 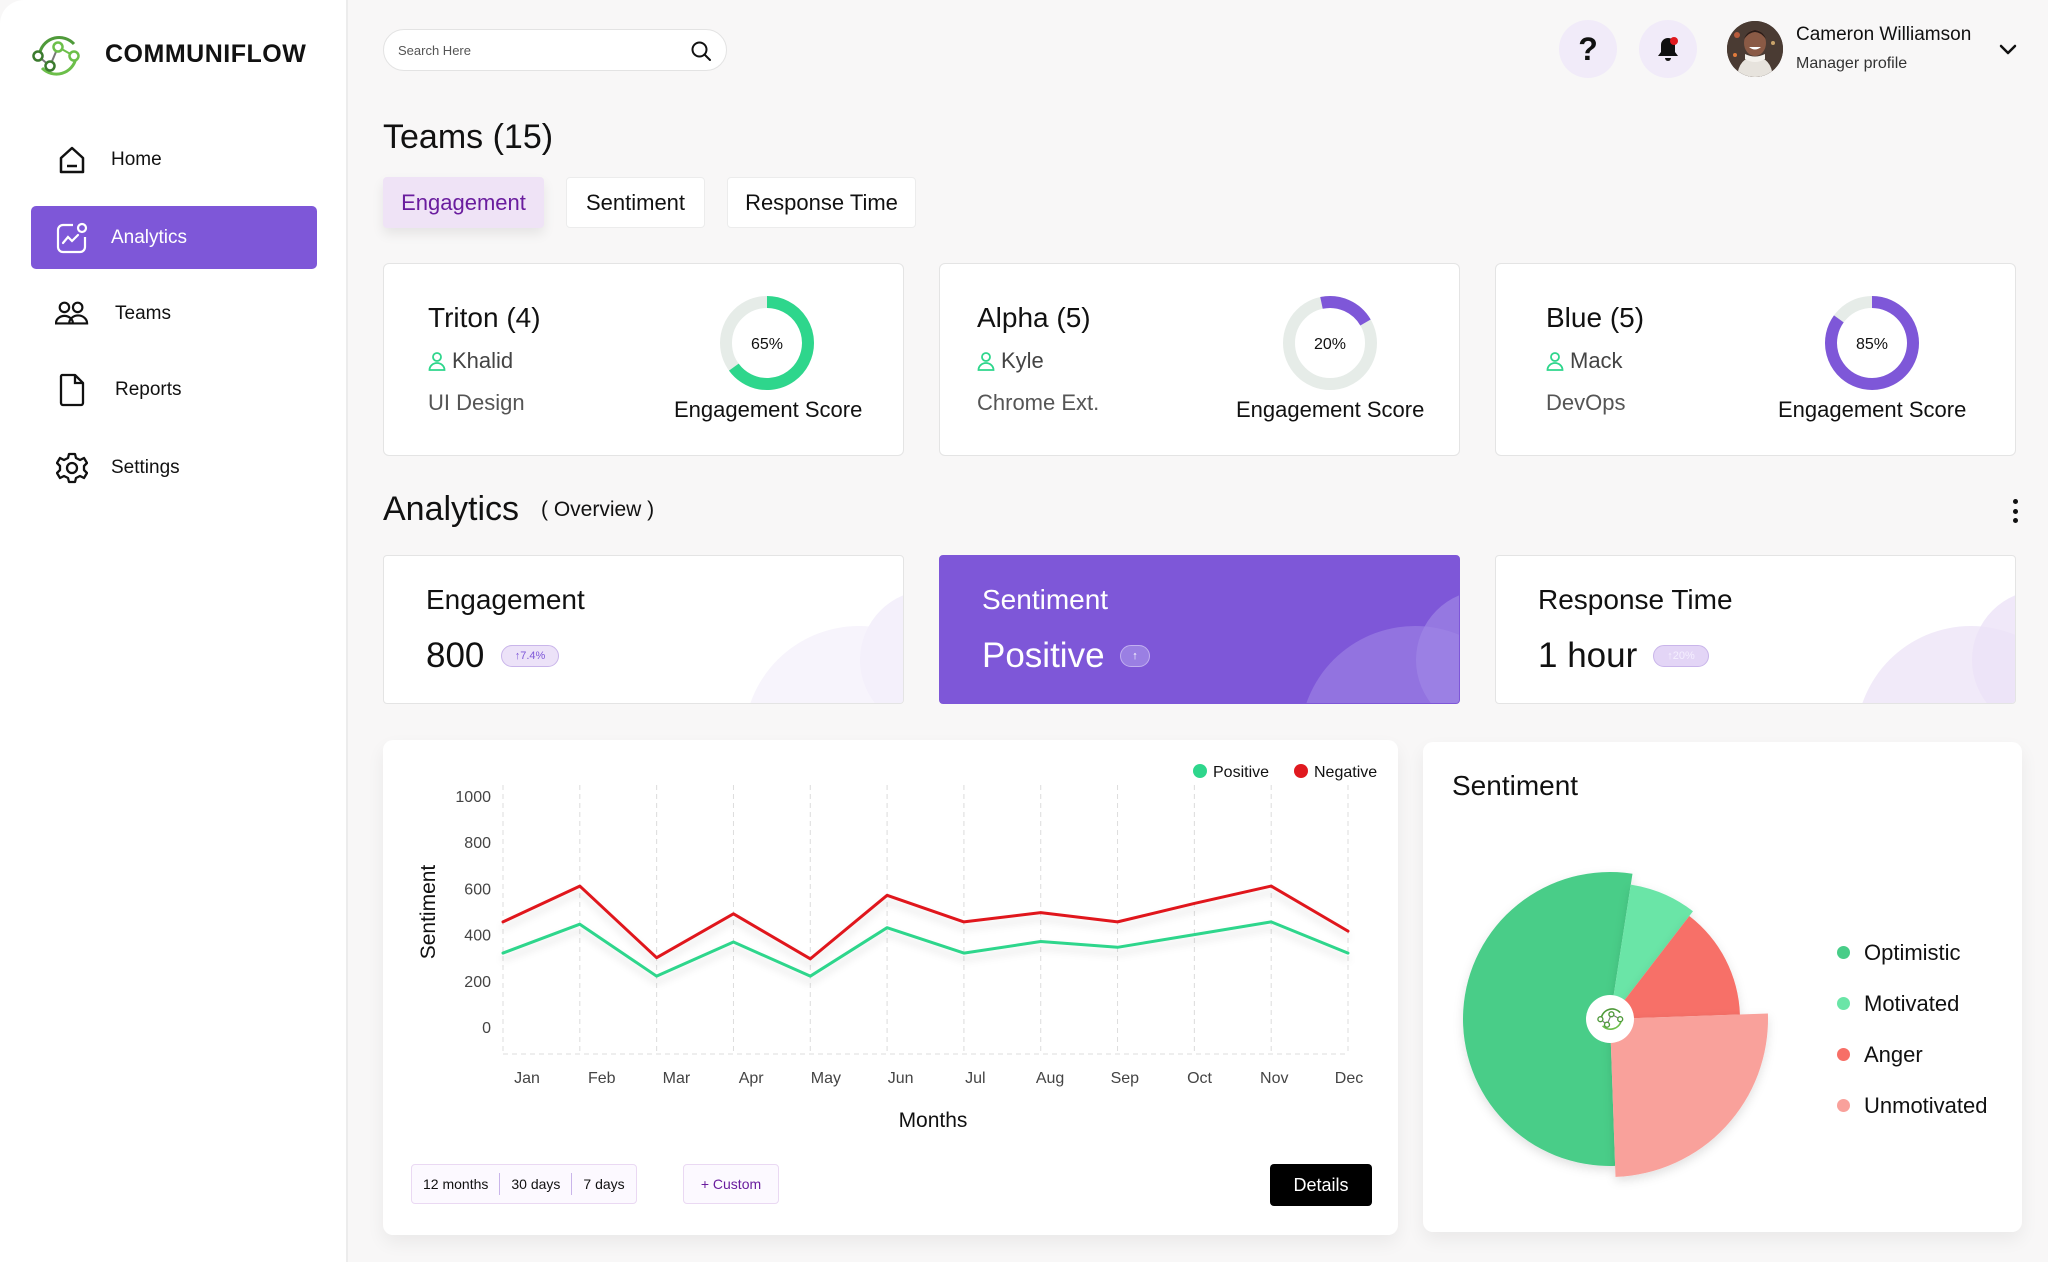 What do you see at coordinates (1912, 1003) in the screenshot?
I see `legend-label: Motivated` at bounding box center [1912, 1003].